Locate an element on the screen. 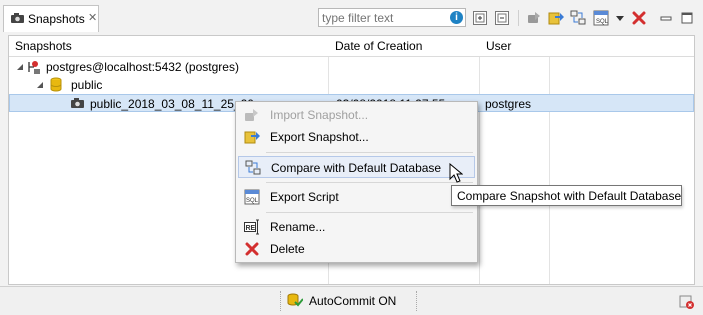 This screenshot has height=315, width=703. error-log-icon is located at coordinates (687, 302).